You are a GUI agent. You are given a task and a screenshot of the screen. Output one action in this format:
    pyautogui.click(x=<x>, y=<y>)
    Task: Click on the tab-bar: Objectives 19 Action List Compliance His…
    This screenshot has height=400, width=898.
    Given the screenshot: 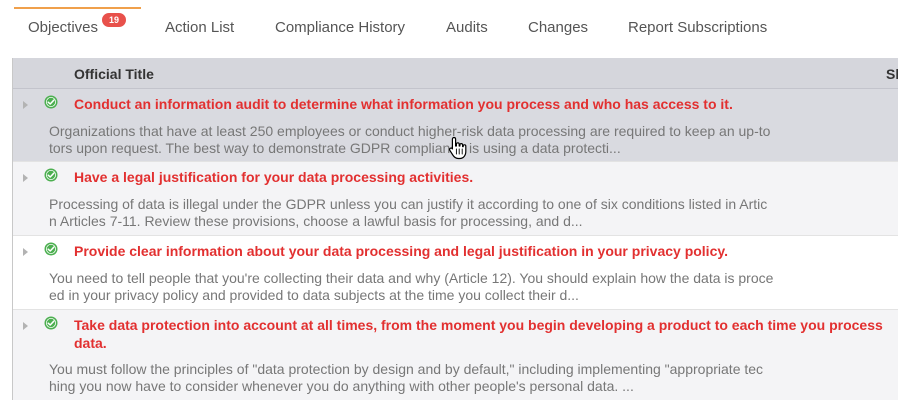 What is the action you would take?
    pyautogui.click(x=449, y=28)
    